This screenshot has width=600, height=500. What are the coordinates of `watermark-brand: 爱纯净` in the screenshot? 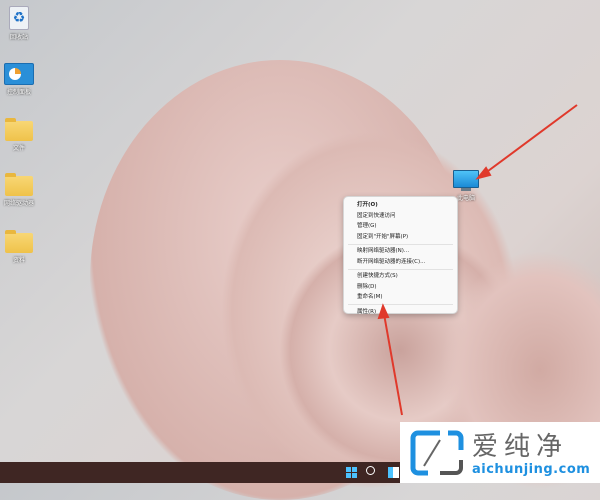 It's located at (520, 447).